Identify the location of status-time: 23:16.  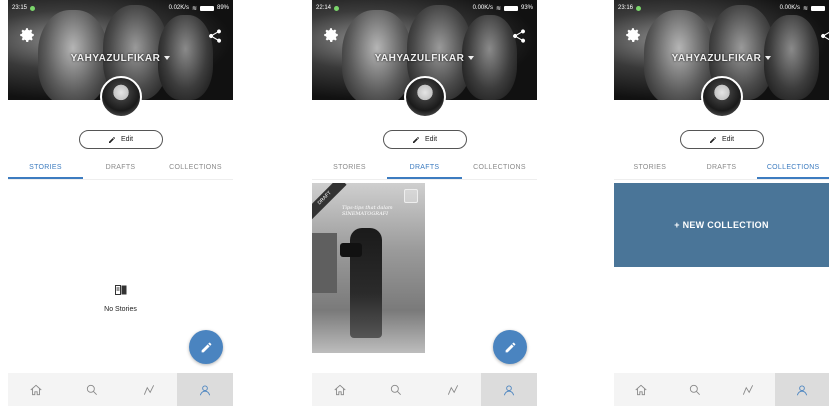
(626, 8).